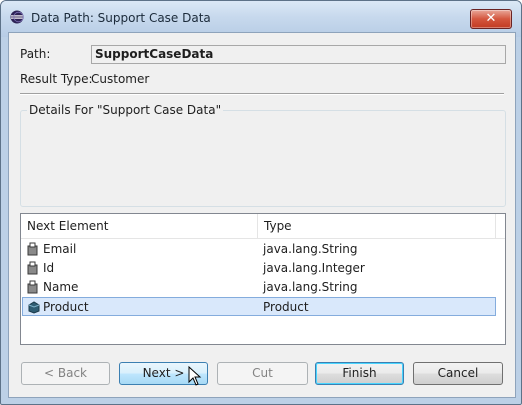 The width and height of the screenshot is (522, 405). What do you see at coordinates (259, 306) in the screenshot?
I see `table-row-selected: Product Product` at bounding box center [259, 306].